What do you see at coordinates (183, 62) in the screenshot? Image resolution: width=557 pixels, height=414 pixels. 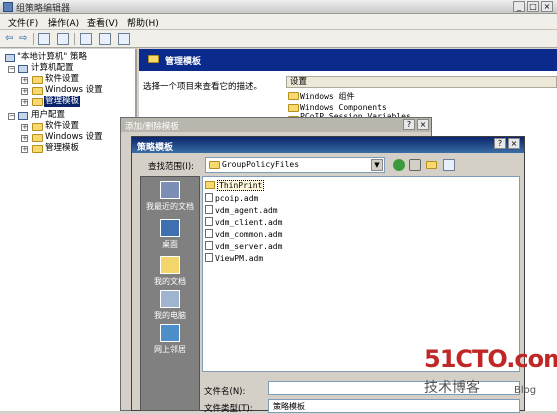 I see `details-title: 管理模板` at bounding box center [183, 62].